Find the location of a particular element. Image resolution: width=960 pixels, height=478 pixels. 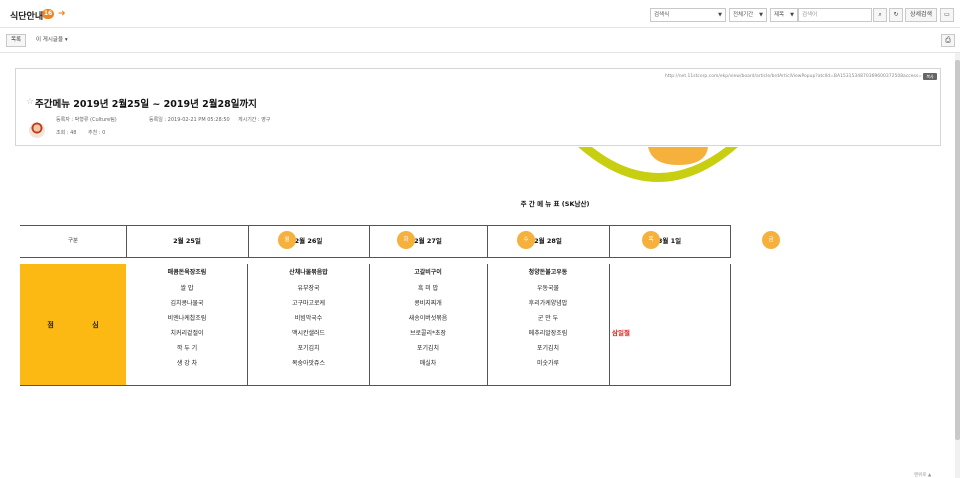

print-icon: ⎙ is located at coordinates (948, 40).